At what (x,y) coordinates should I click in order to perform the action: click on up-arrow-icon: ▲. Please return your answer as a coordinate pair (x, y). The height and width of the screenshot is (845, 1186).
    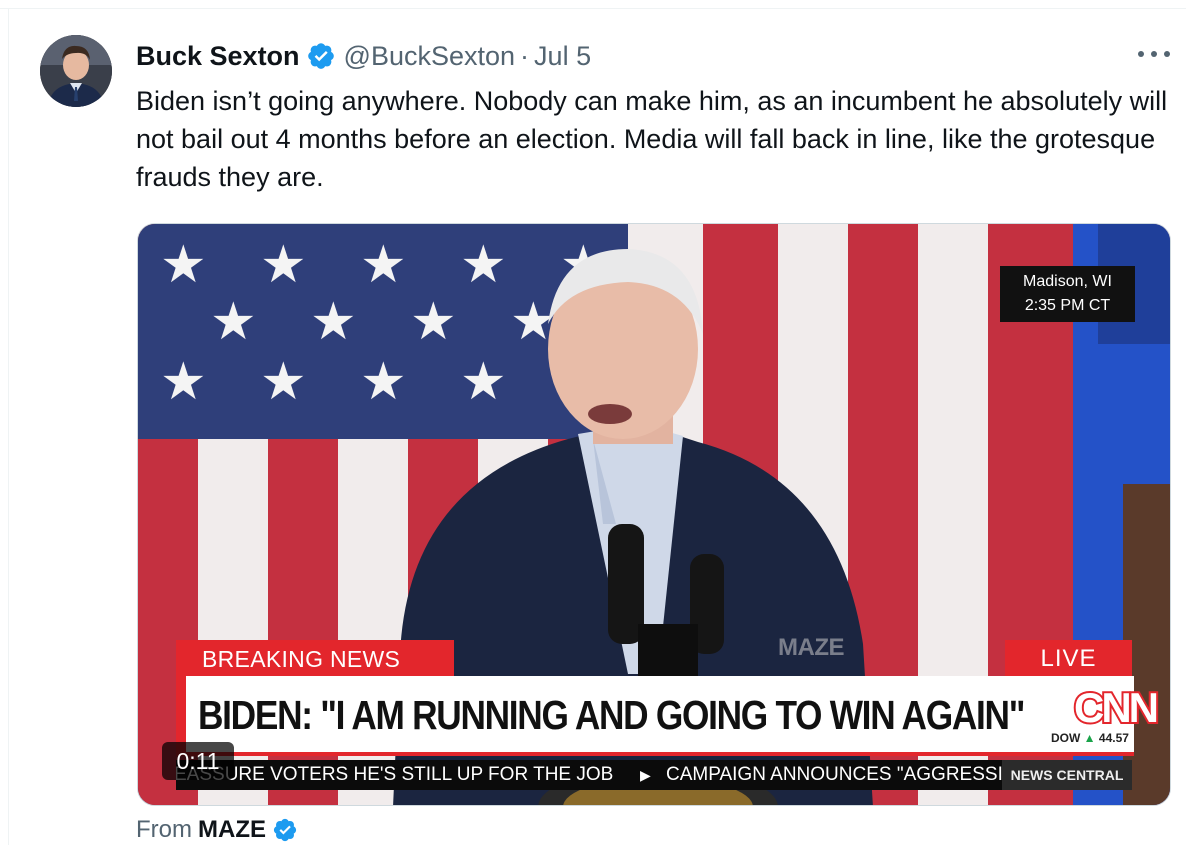
    Looking at the image, I should click on (1089, 738).